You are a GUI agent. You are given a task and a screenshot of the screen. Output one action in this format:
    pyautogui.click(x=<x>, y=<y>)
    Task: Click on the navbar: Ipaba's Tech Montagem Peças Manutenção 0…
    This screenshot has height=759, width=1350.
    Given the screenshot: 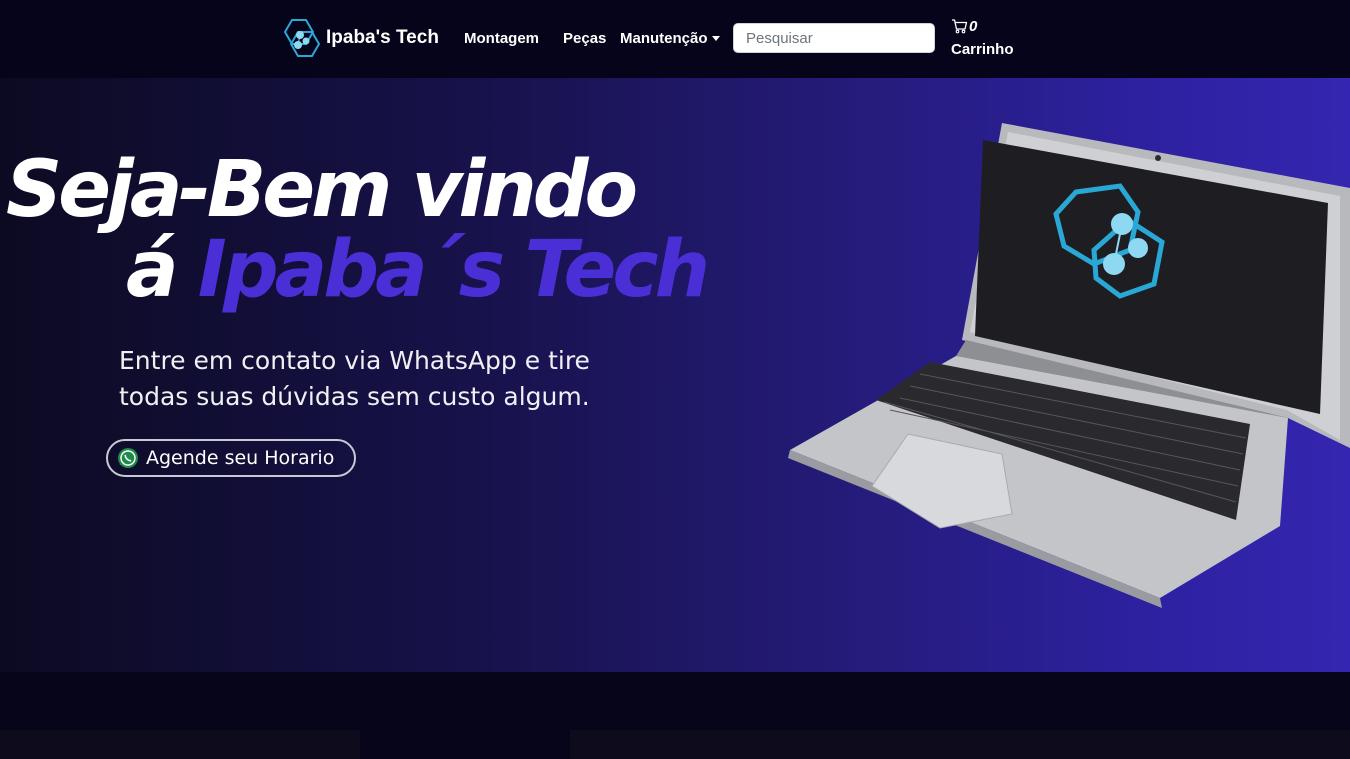 What is the action you would take?
    pyautogui.click(x=675, y=39)
    